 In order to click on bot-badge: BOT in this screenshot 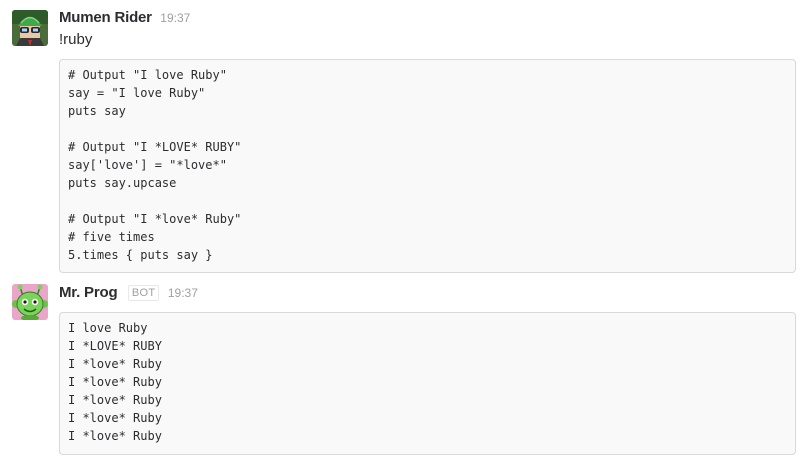, I will do `click(143, 293)`.